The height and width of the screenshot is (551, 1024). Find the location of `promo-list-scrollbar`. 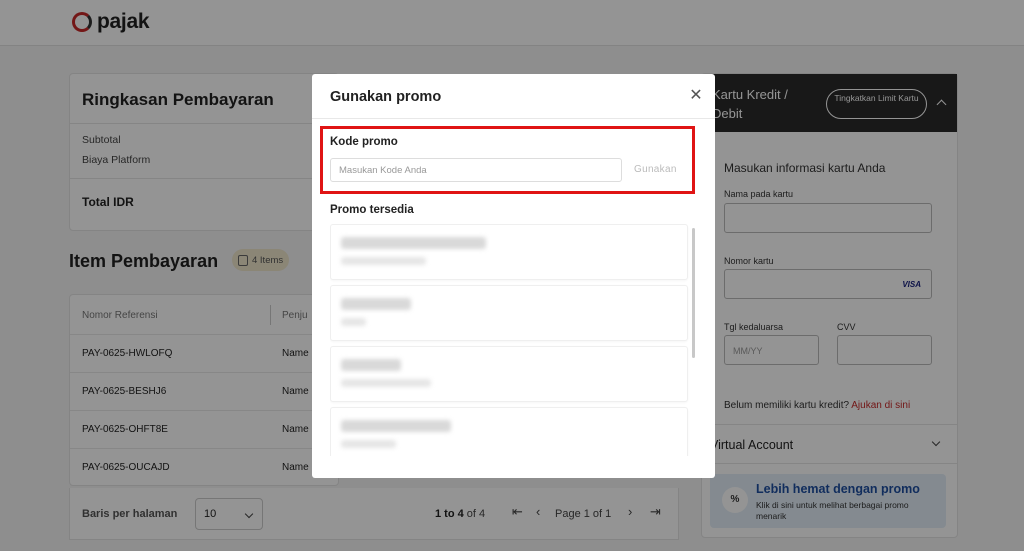

promo-list-scrollbar is located at coordinates (693, 293).